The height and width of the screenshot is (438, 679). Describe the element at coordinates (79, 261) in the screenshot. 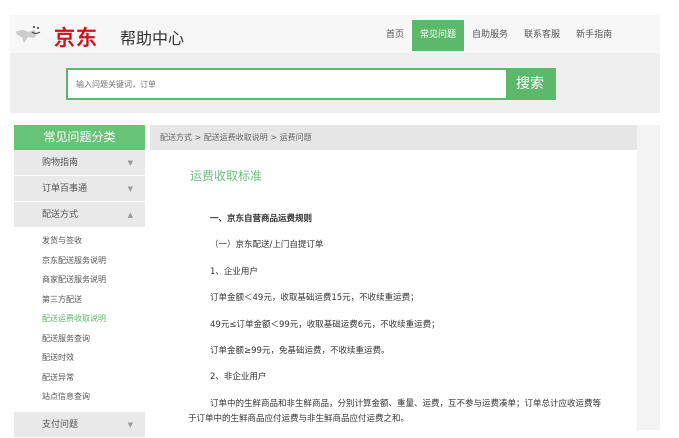

I see `sidebar-sub-item: 京东配送服务说明` at that location.